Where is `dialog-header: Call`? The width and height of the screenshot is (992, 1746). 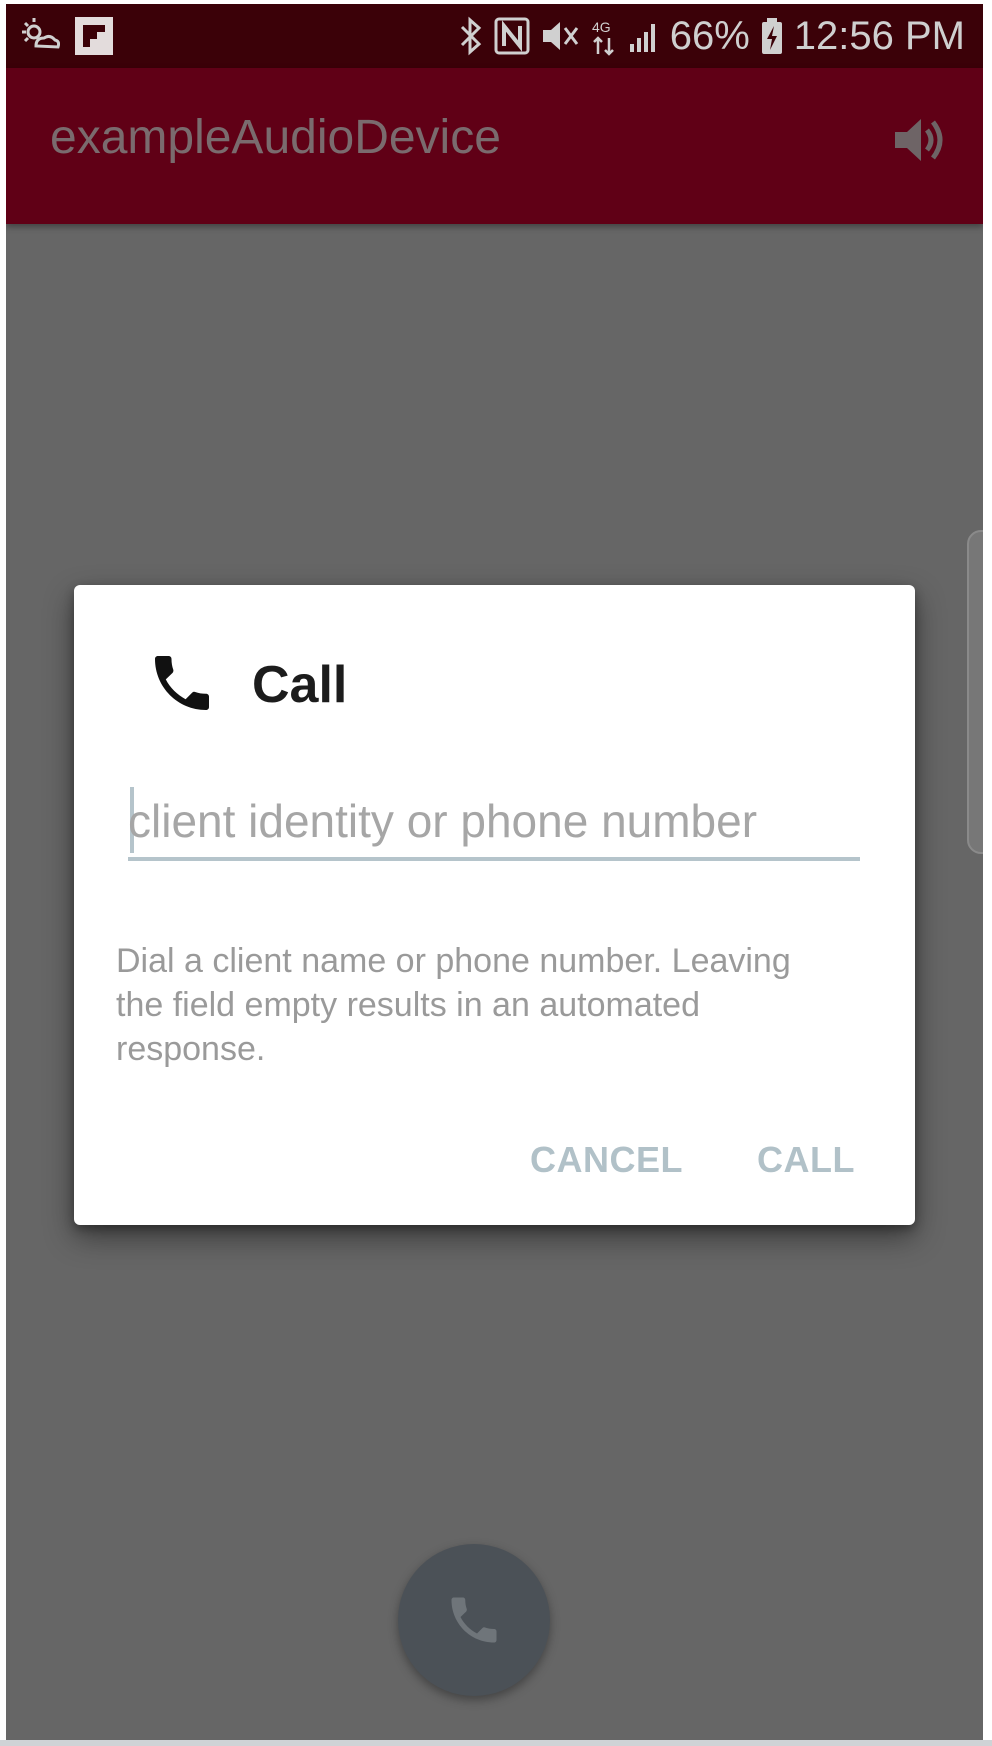 dialog-header: Call is located at coordinates (246, 685).